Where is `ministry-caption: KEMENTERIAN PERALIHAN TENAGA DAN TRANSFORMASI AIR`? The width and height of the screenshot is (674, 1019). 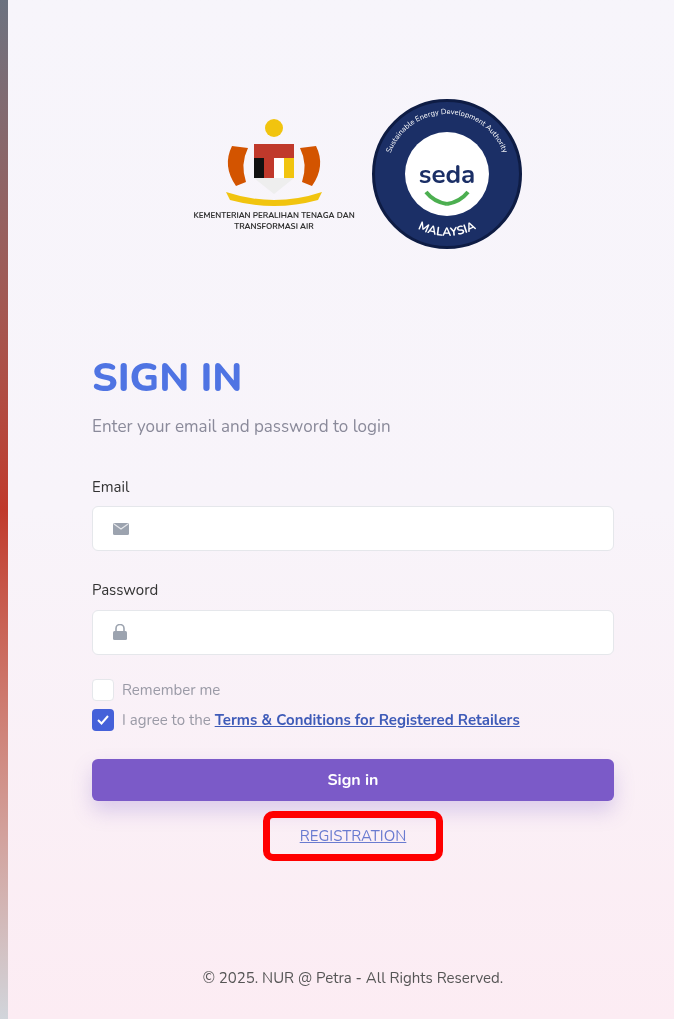 ministry-caption: KEMENTERIAN PERALIHAN TENAGA DAN TRANSFORMASI AIR is located at coordinates (274, 221).